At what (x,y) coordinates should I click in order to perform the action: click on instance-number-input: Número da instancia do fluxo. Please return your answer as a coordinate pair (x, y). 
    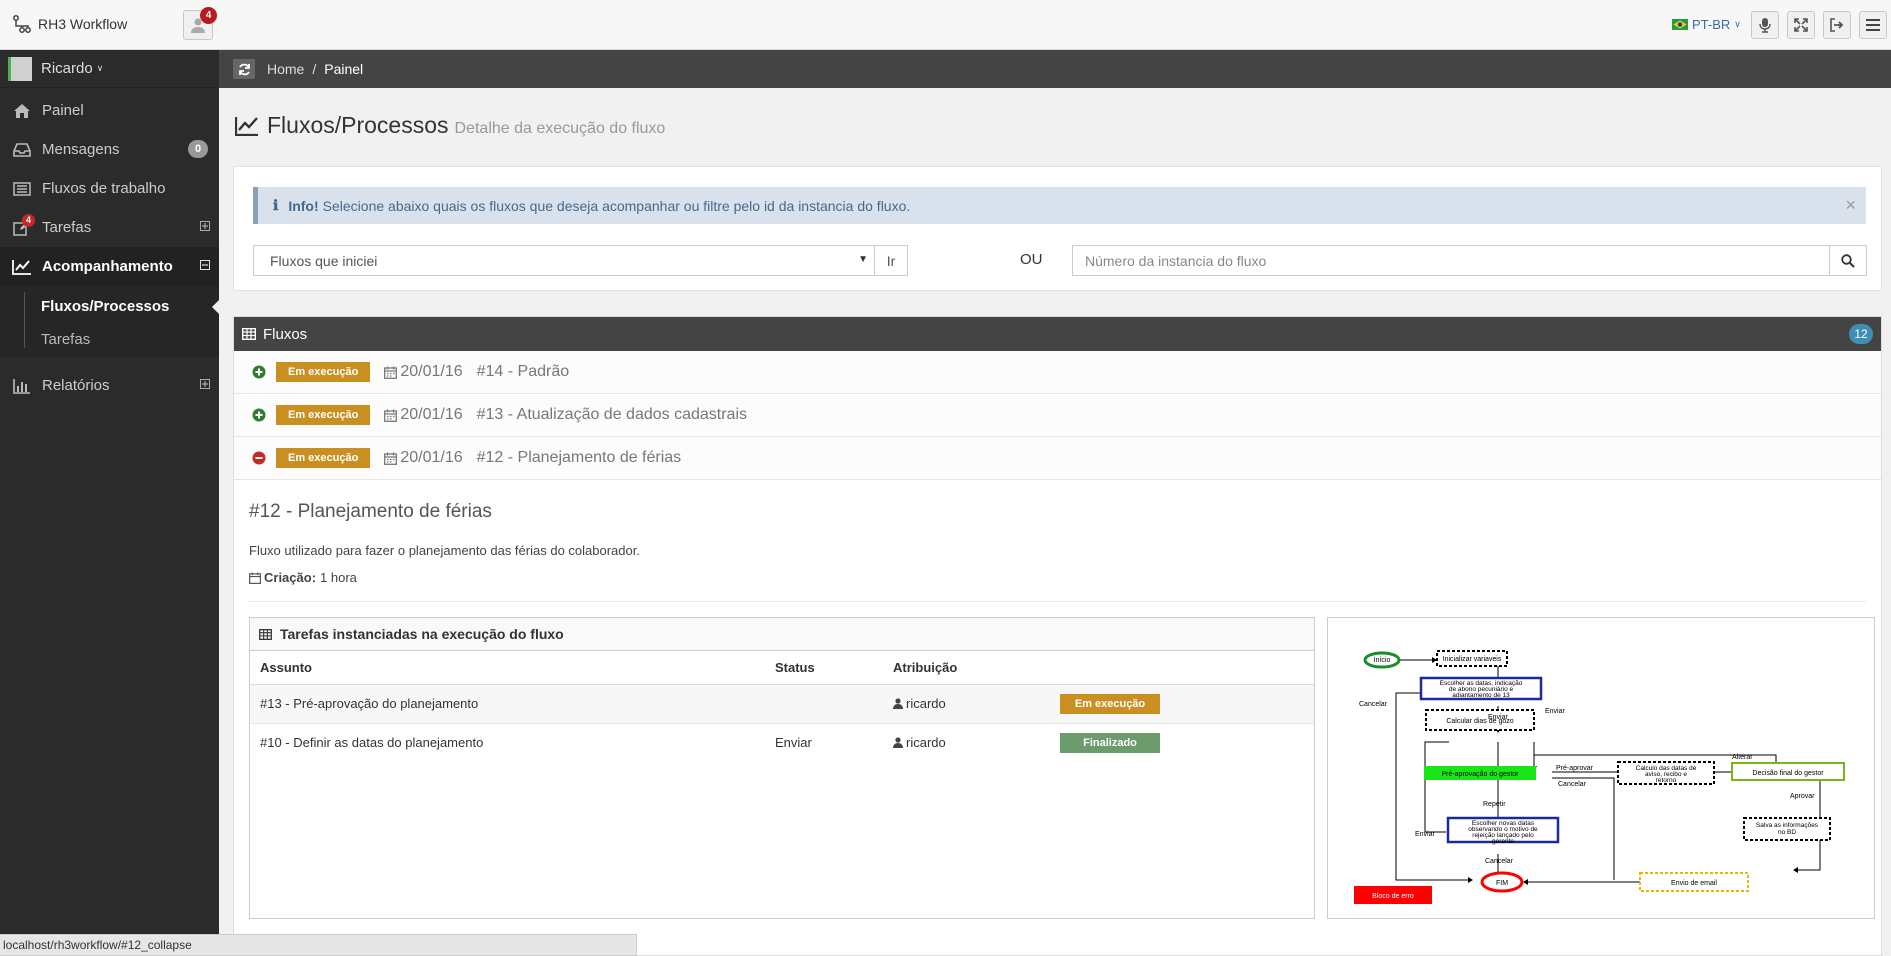
    Looking at the image, I should click on (1451, 260).